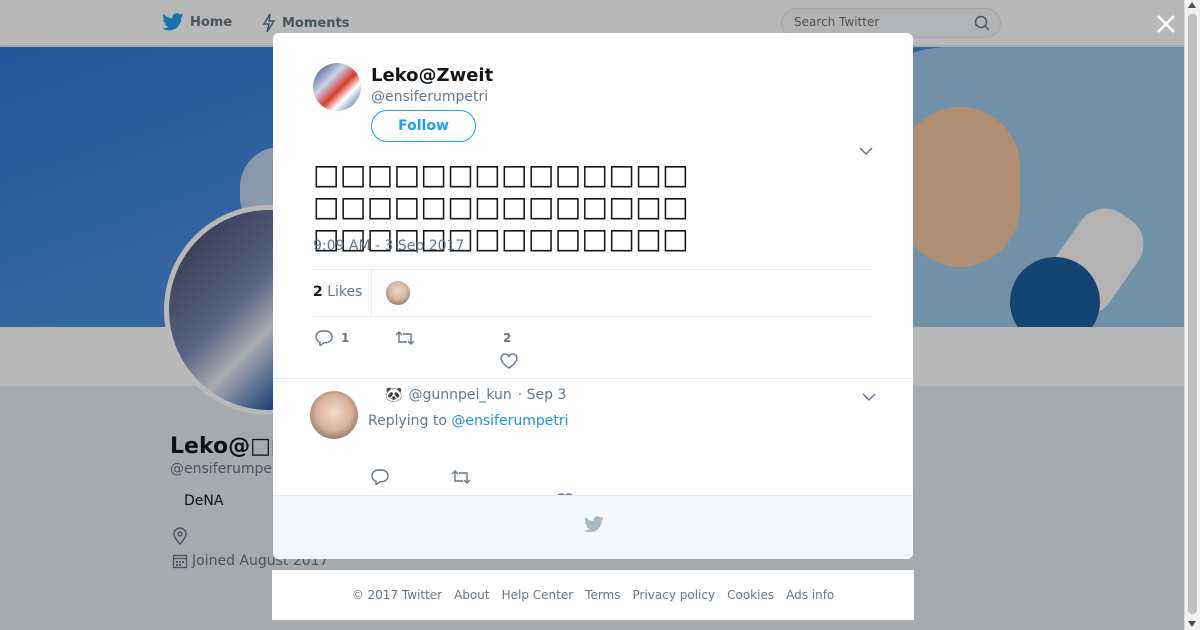 Image resolution: width=1200 pixels, height=630 pixels. I want to click on likes-label: Likes, so click(345, 292).